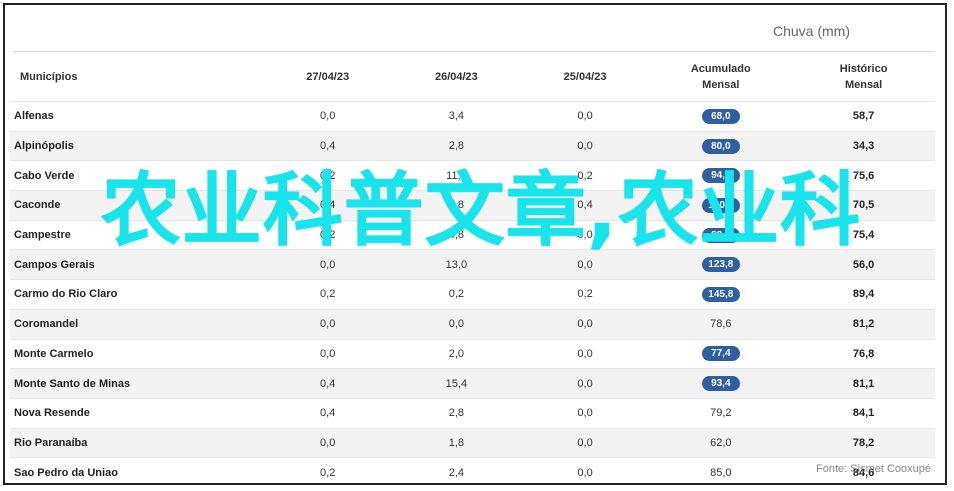  What do you see at coordinates (137, 294) in the screenshot?
I see `municipio-name: Carmo do Rio Claro` at bounding box center [137, 294].